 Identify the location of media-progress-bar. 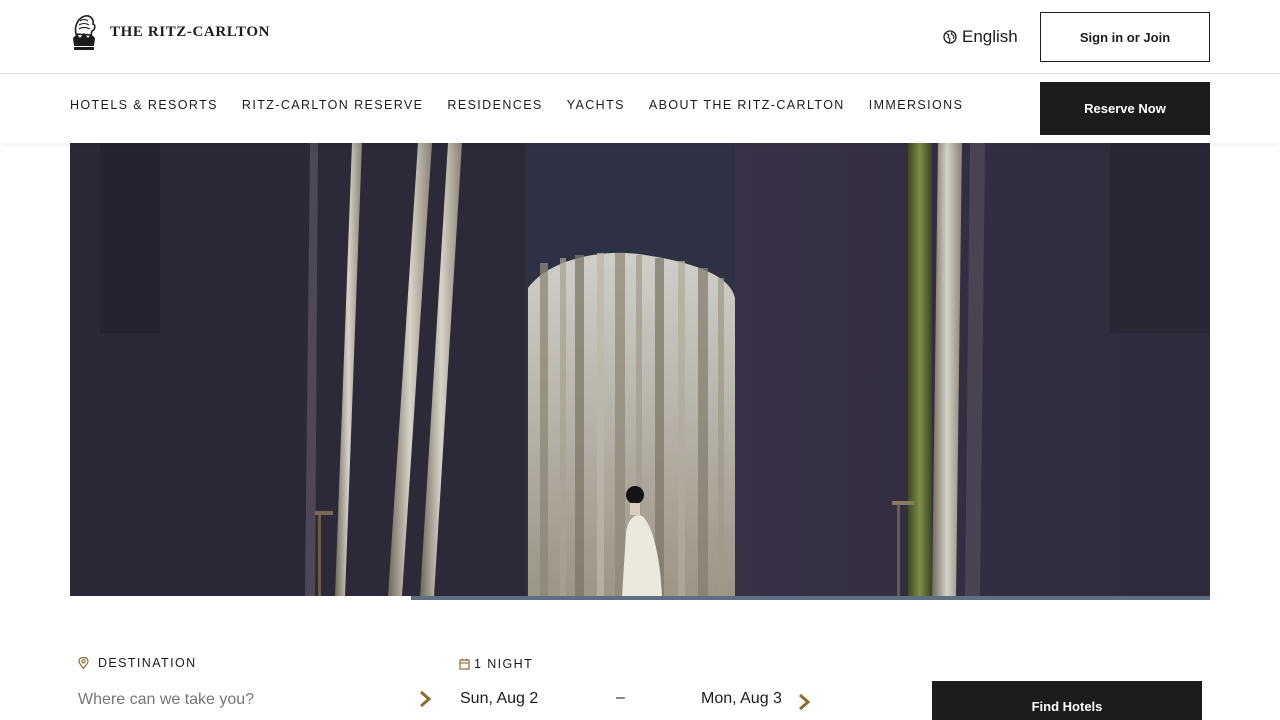
(810, 598).